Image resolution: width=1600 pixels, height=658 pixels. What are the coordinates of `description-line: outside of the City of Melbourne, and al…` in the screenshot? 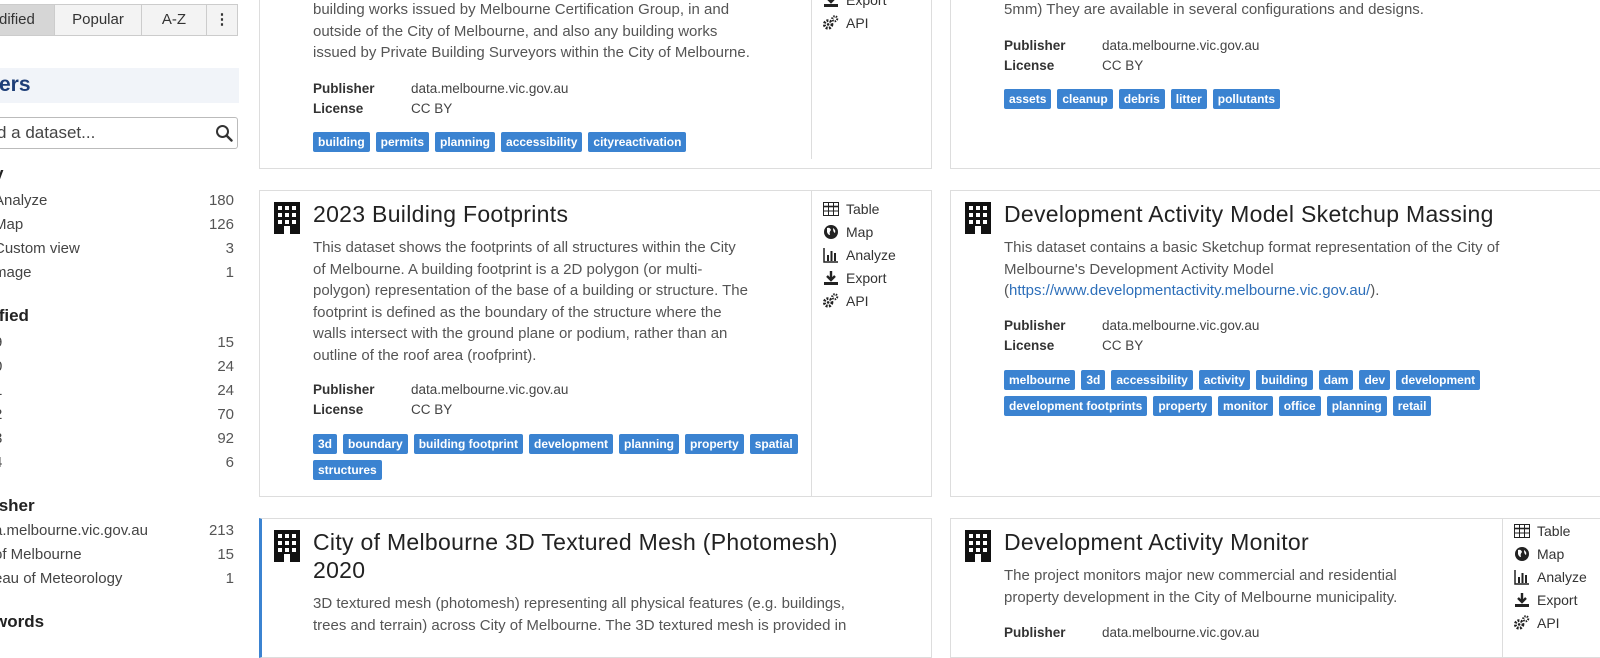 It's located at (515, 31).